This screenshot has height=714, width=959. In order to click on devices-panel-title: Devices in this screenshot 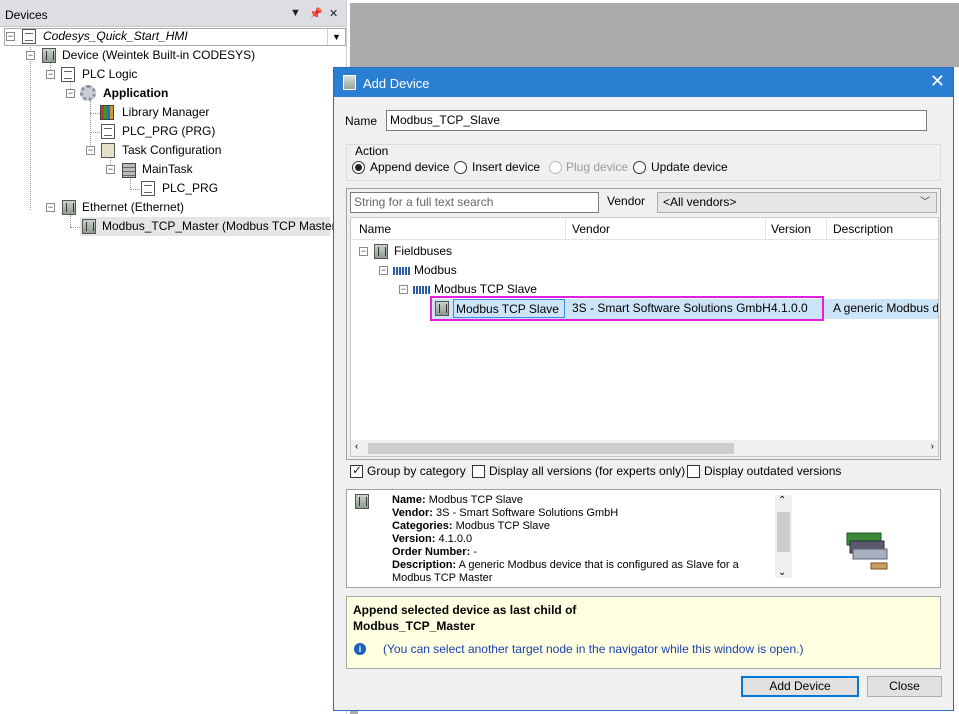, I will do `click(26, 15)`.